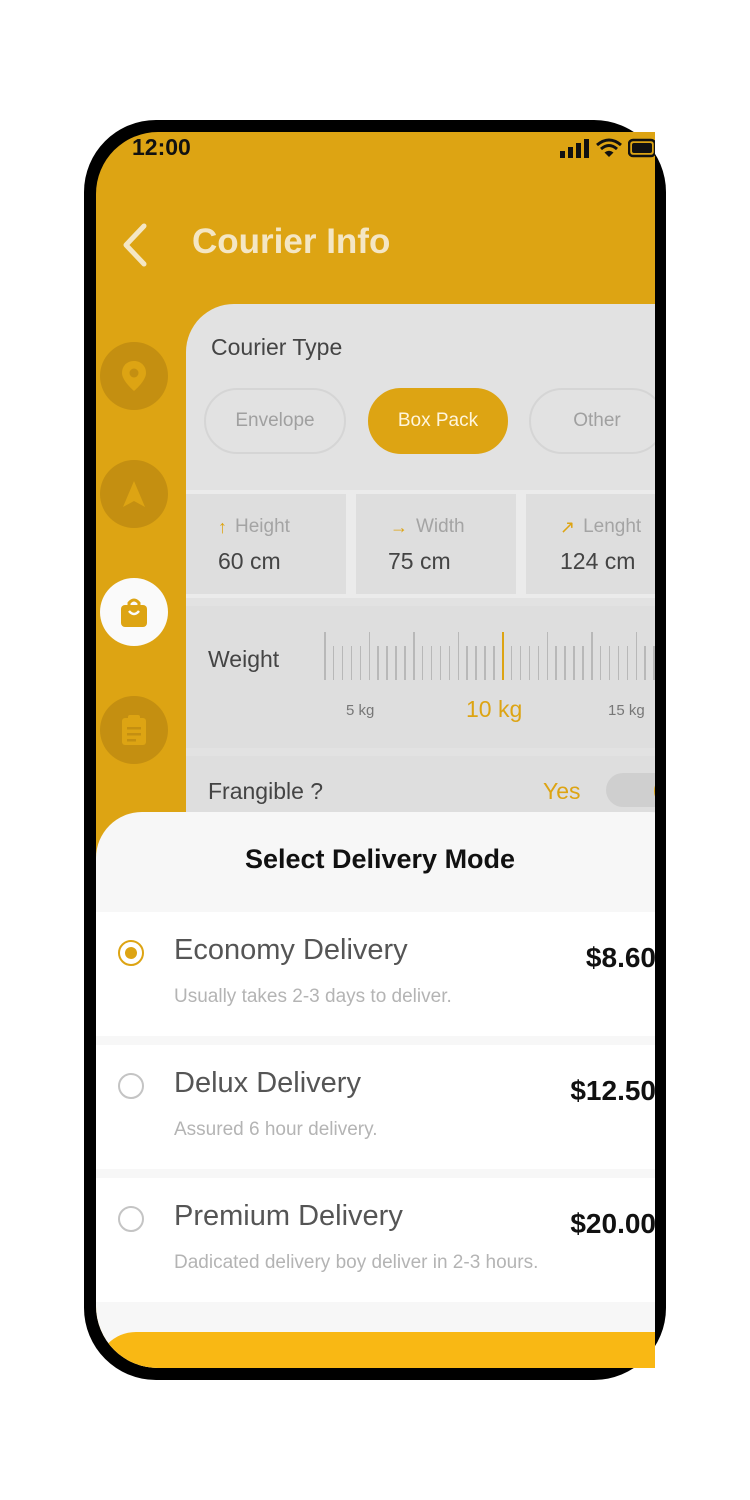 Image resolution: width=750 pixels, height=1500 pixels. I want to click on rail-package-button, so click(134, 612).